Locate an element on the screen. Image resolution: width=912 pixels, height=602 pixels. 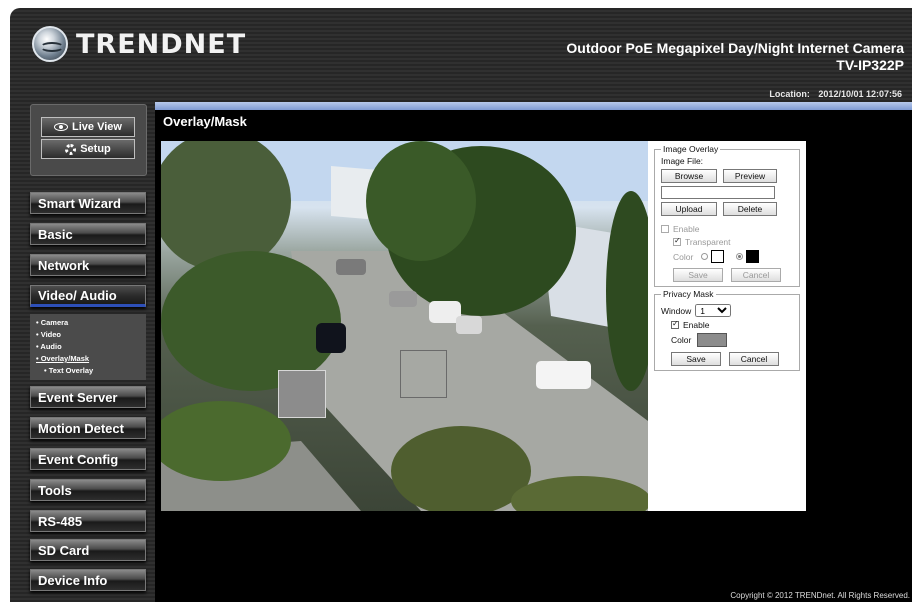
live-view-button: Live View is located at coordinates (88, 127).